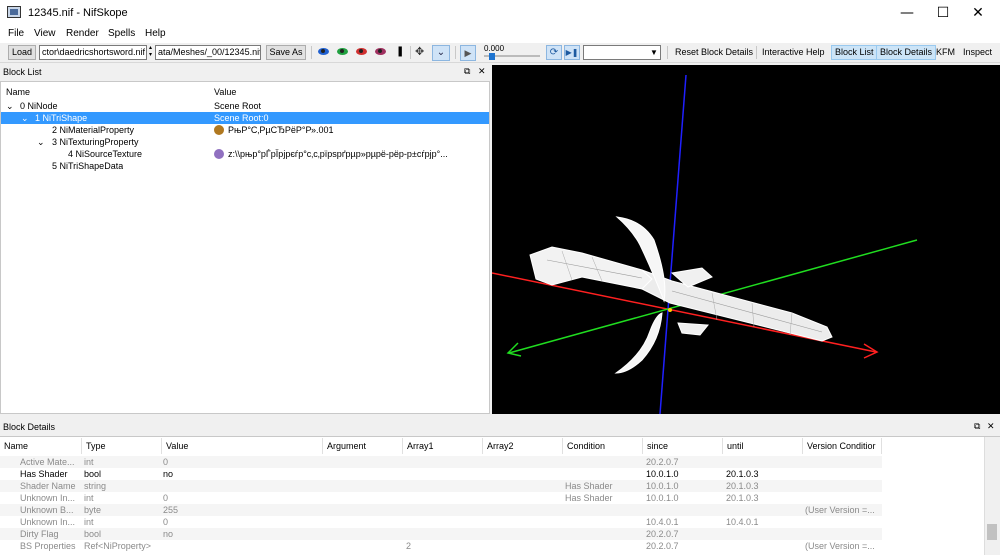 This screenshot has width=1000, height=555. Describe the element at coordinates (22, 52) in the screenshot. I see `load-button: Load` at that location.